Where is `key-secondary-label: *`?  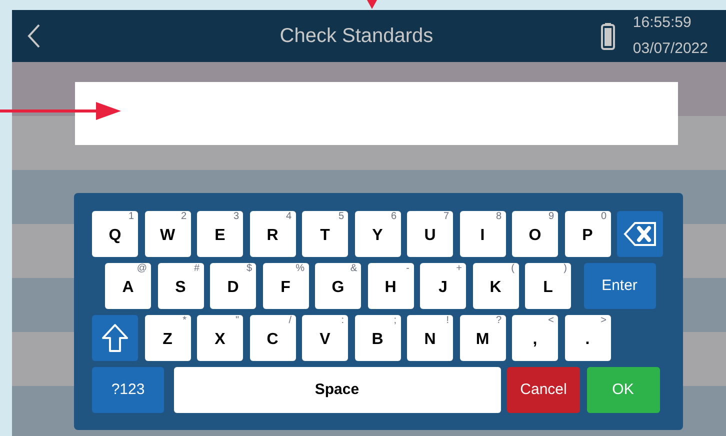 key-secondary-label: * is located at coordinates (184, 321).